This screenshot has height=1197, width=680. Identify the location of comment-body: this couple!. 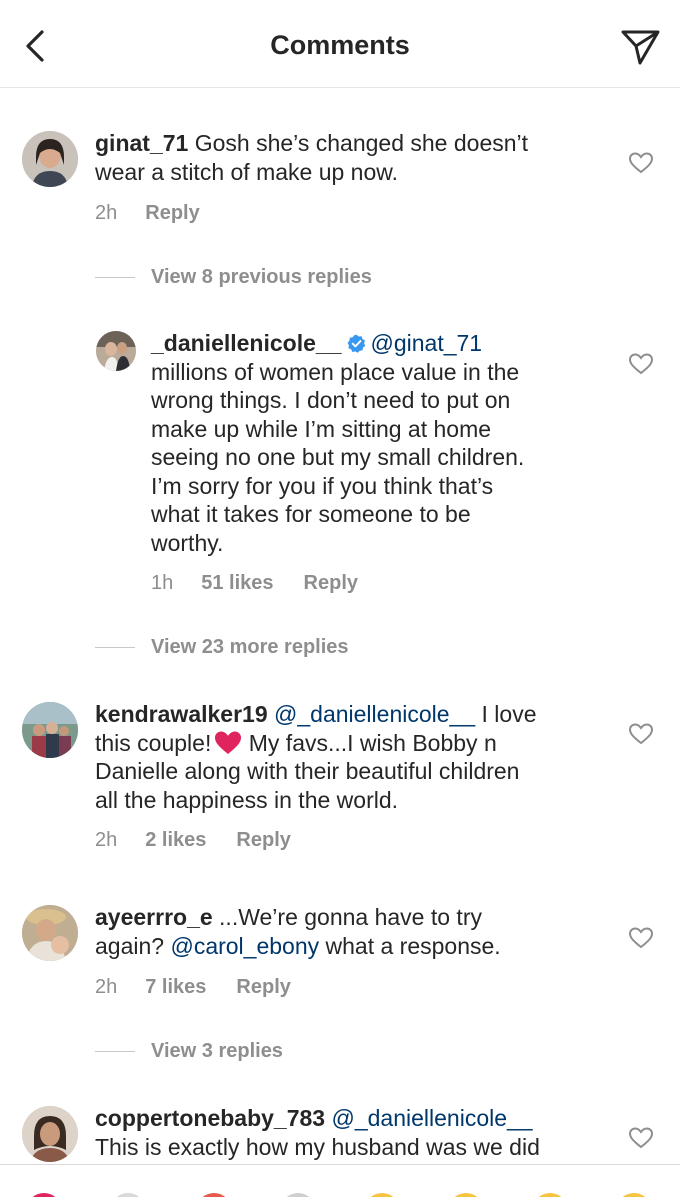
(153, 742).